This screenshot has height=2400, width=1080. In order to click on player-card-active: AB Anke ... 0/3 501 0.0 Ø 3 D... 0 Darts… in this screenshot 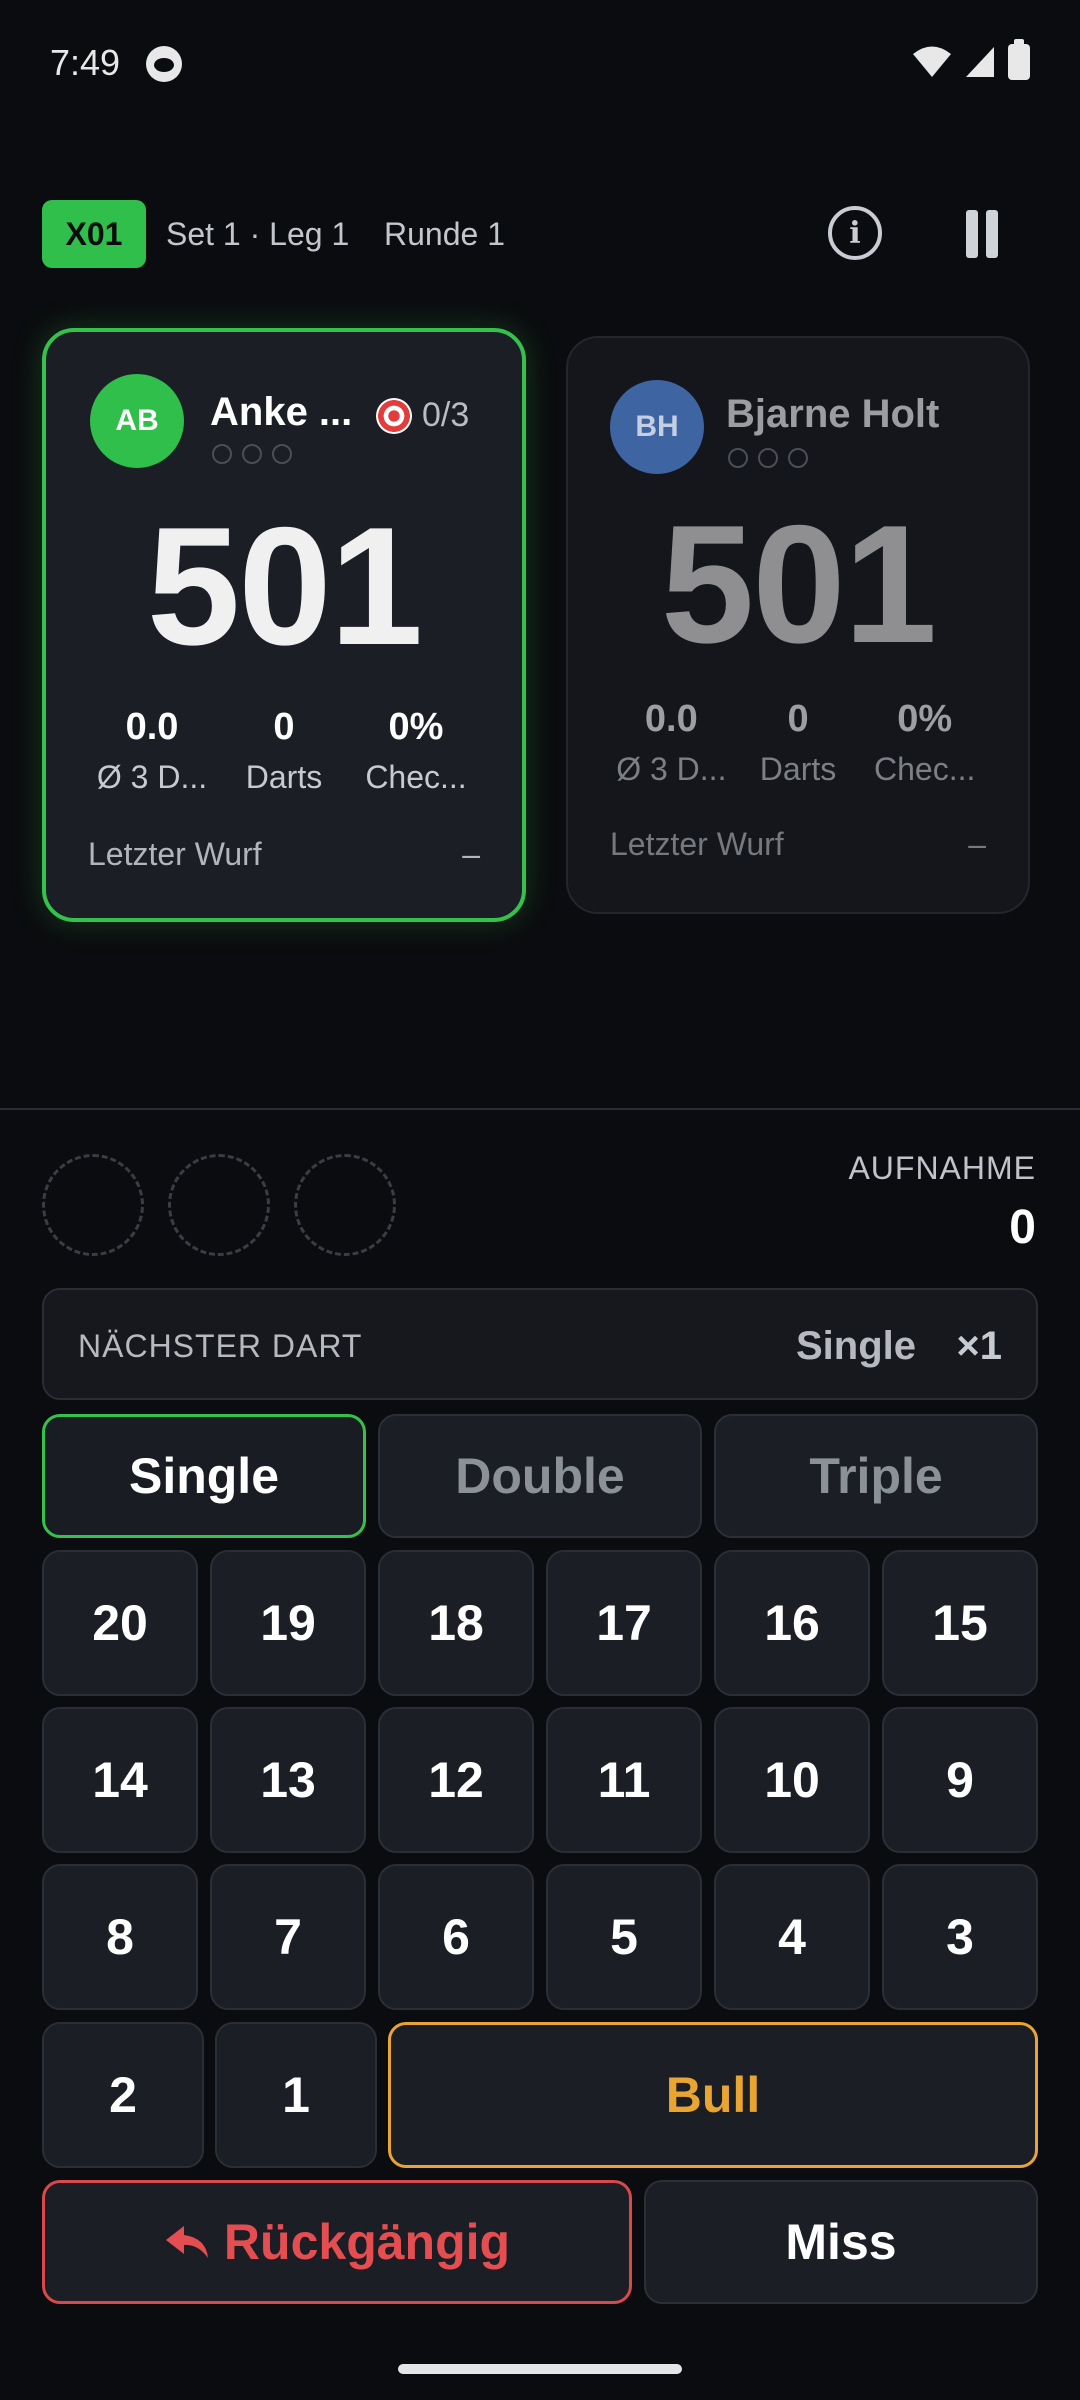, I will do `click(284, 625)`.